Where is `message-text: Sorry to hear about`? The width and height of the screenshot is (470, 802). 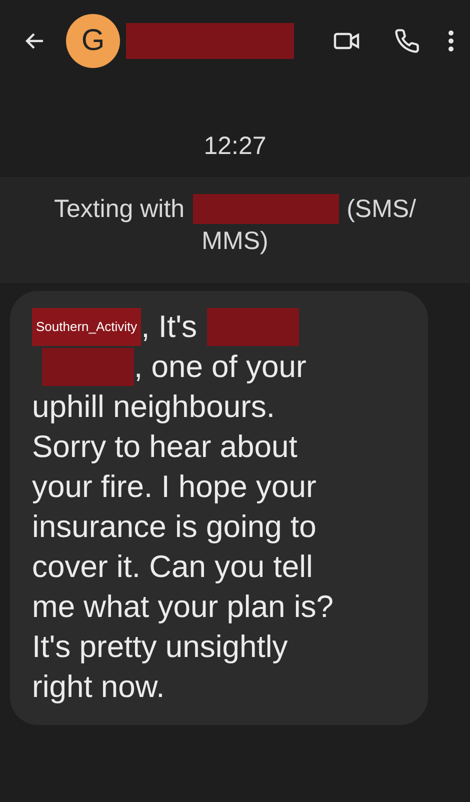
message-text: Sorry to hear about is located at coordinates (165, 447).